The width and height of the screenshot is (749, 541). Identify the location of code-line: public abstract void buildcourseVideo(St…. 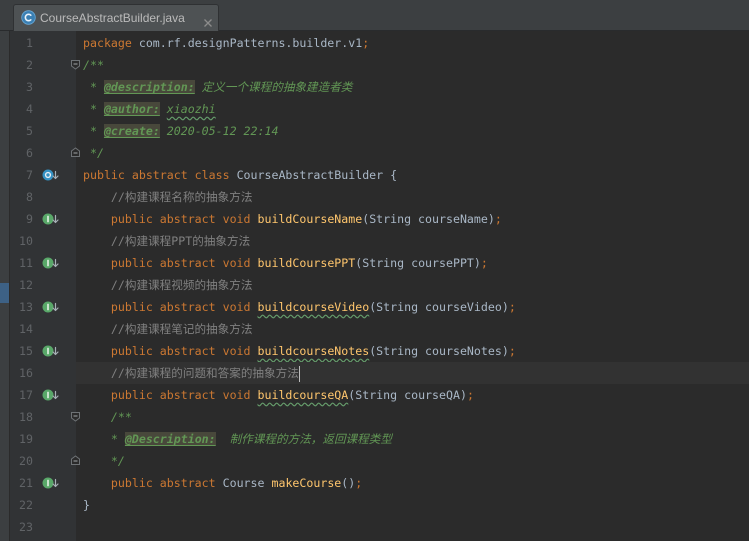
(412, 307).